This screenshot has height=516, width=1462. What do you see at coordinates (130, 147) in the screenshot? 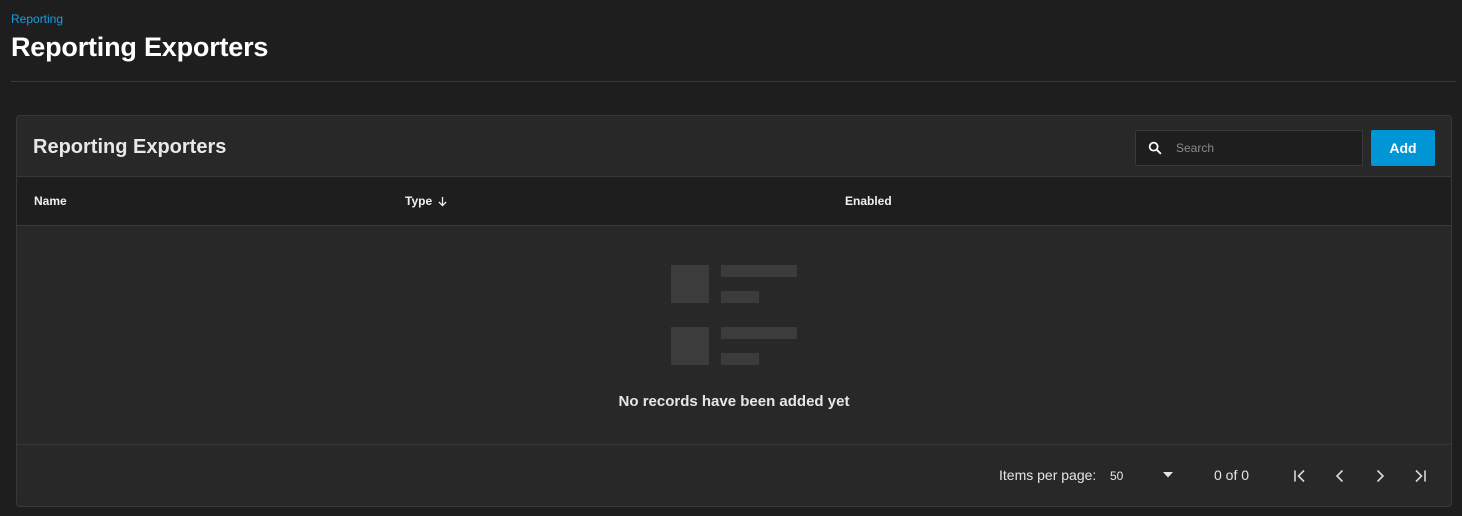
I see `card-title: Reporting Exporters` at bounding box center [130, 147].